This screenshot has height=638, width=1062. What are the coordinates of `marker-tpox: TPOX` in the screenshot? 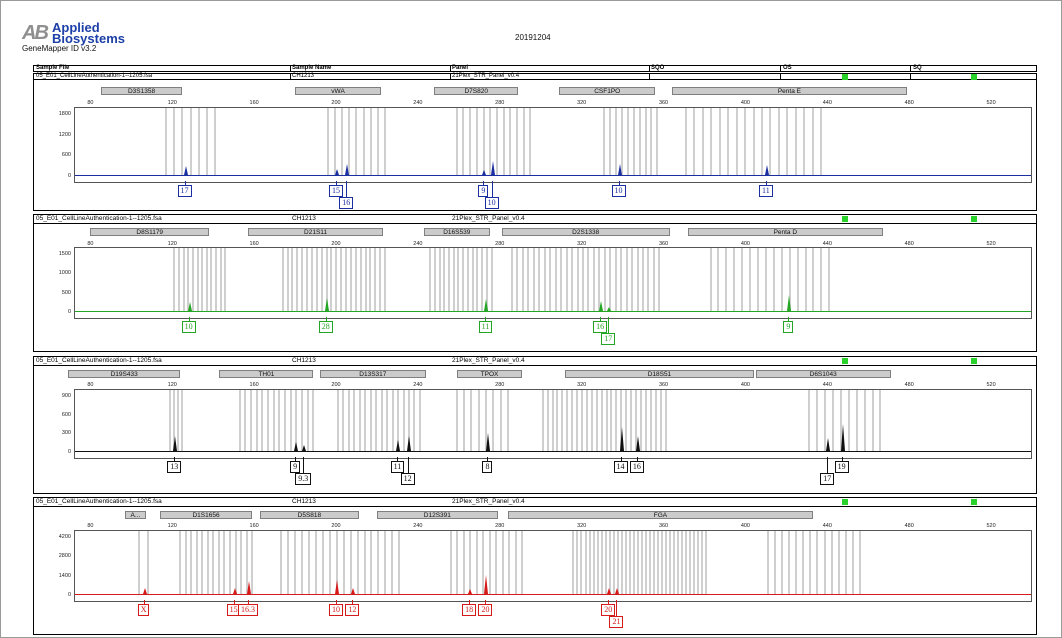 It's located at (489, 374).